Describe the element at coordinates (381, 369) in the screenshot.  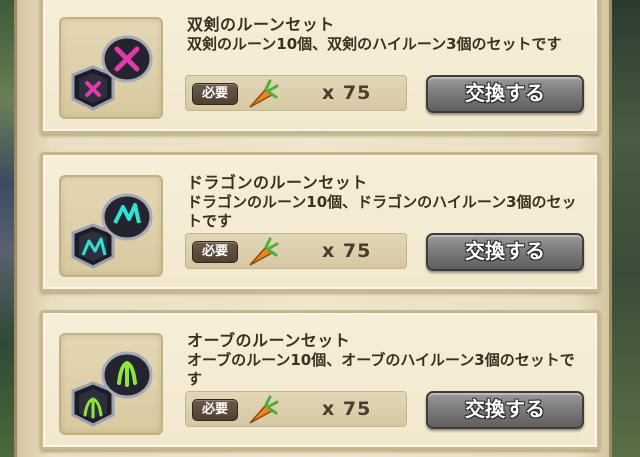
I see `offer-description: オーブのルーン10個、オーブのハイルーン3個のセットです` at that location.